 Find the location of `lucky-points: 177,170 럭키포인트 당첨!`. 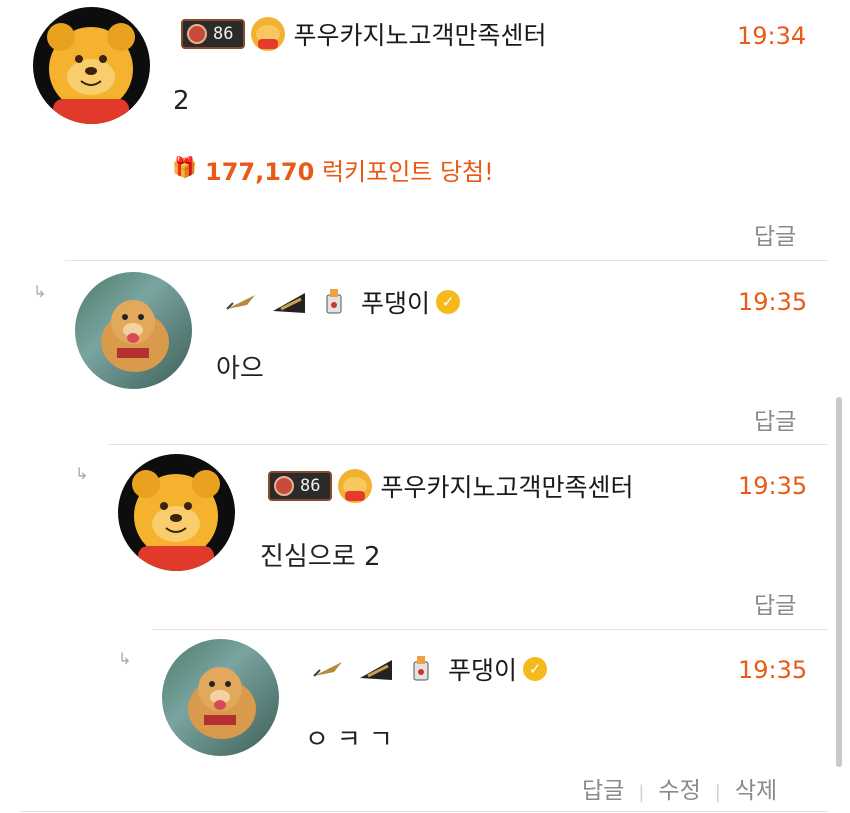

lucky-points: 177,170 럭키포인트 당첨! is located at coordinates (349, 169).